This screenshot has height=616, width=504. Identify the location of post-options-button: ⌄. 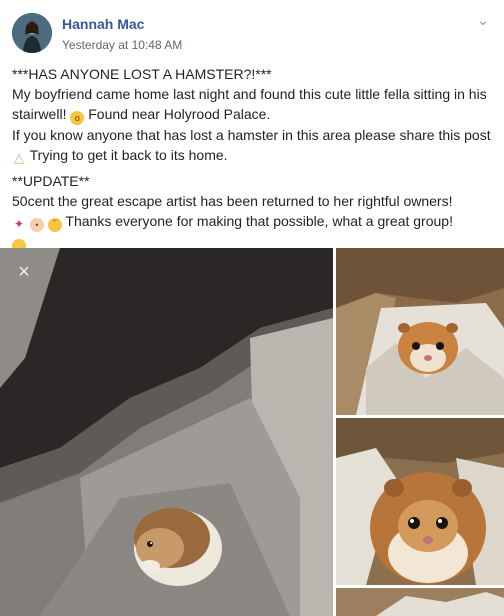
(483, 20).